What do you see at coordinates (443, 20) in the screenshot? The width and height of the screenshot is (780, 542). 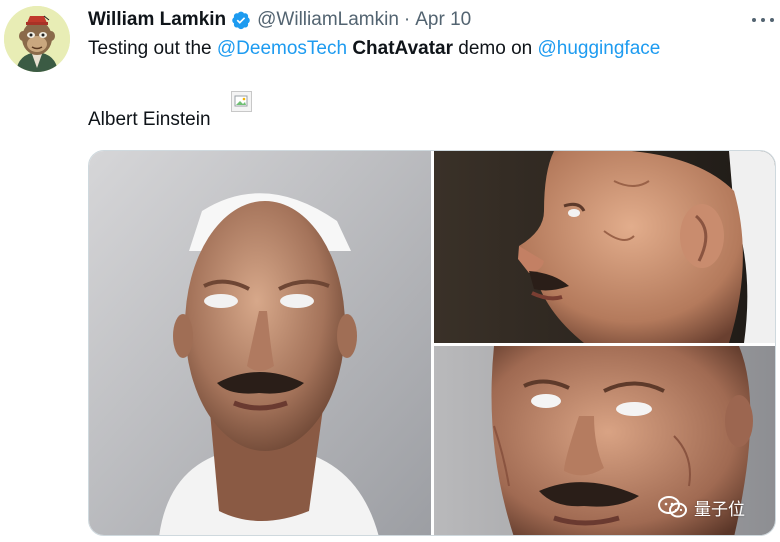 I see `tweet-date: Apr 10` at bounding box center [443, 20].